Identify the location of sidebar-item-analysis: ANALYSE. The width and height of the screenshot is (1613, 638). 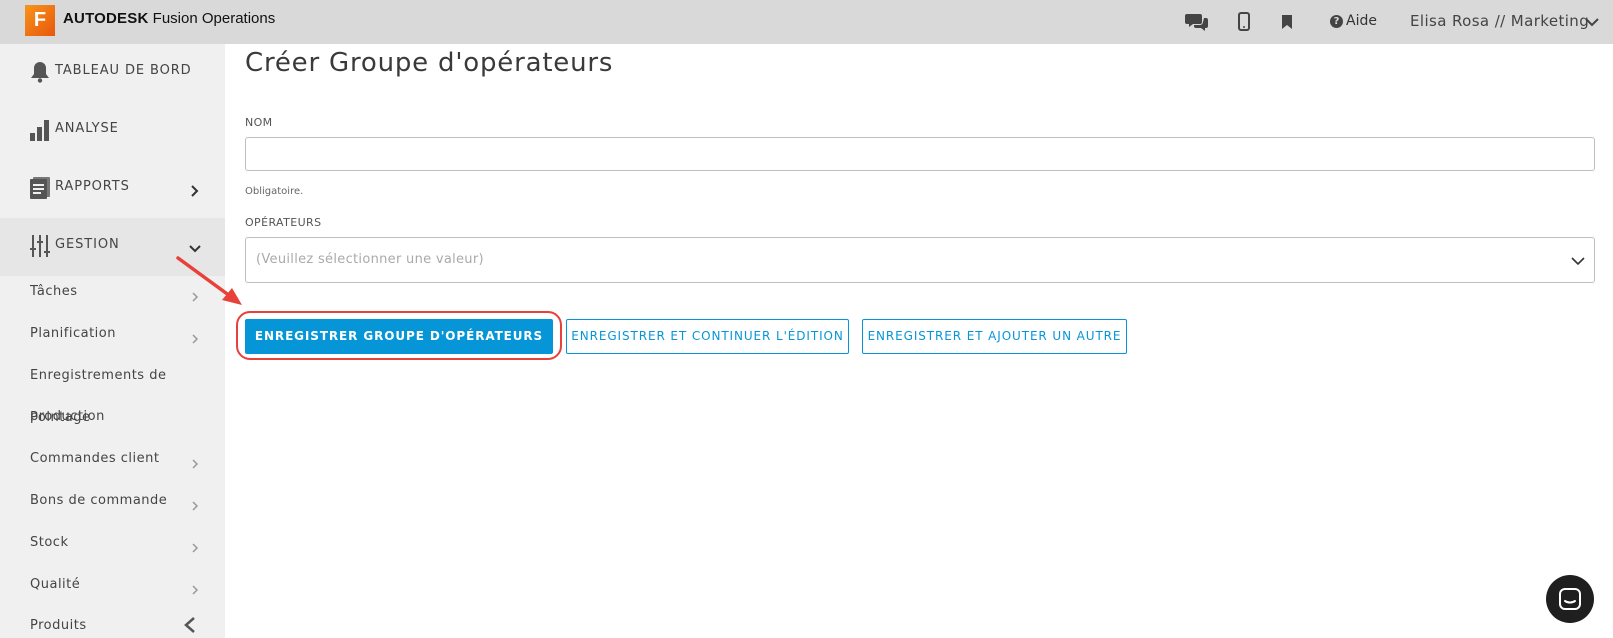
(112, 131).